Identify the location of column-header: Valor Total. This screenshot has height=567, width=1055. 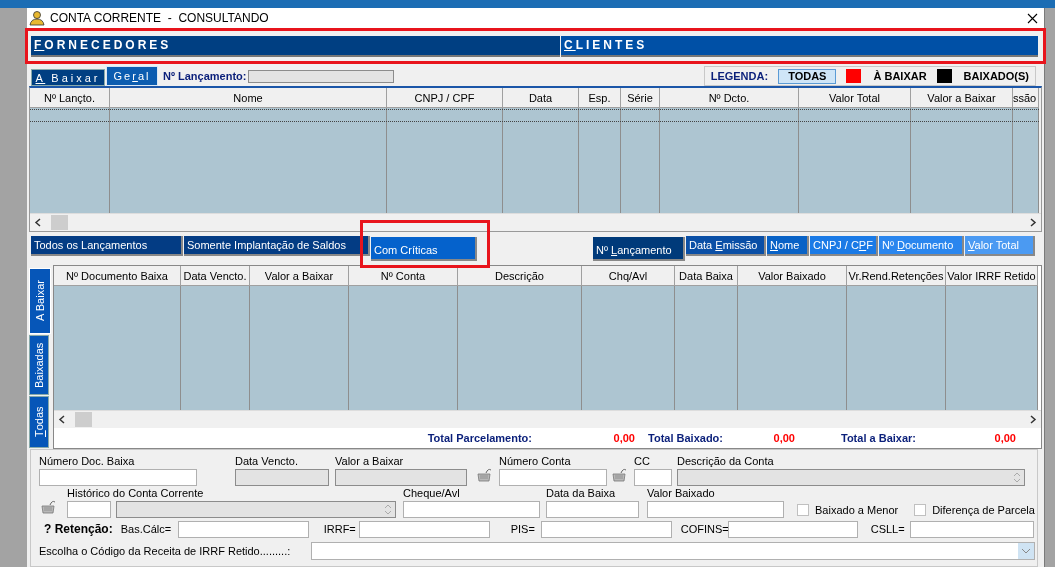
(855, 98).